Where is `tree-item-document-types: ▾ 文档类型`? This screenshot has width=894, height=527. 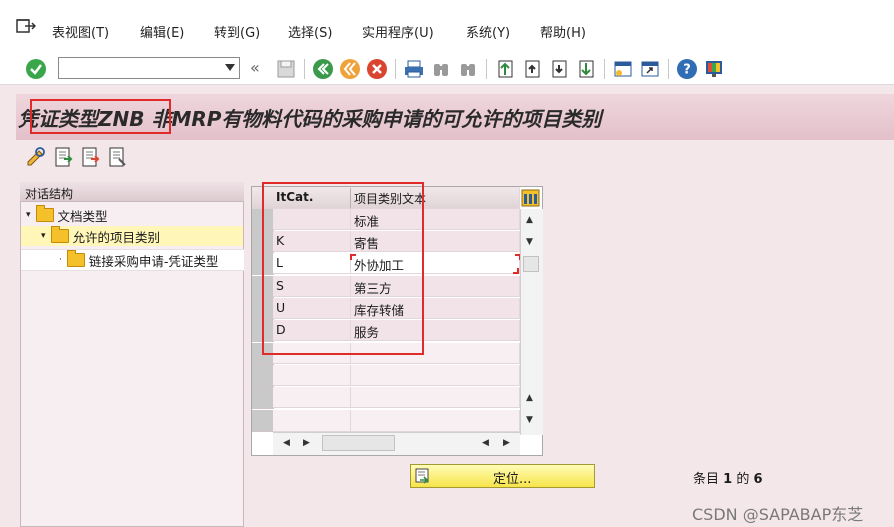 tree-item-document-types: ▾ 文档类型 is located at coordinates (134, 215).